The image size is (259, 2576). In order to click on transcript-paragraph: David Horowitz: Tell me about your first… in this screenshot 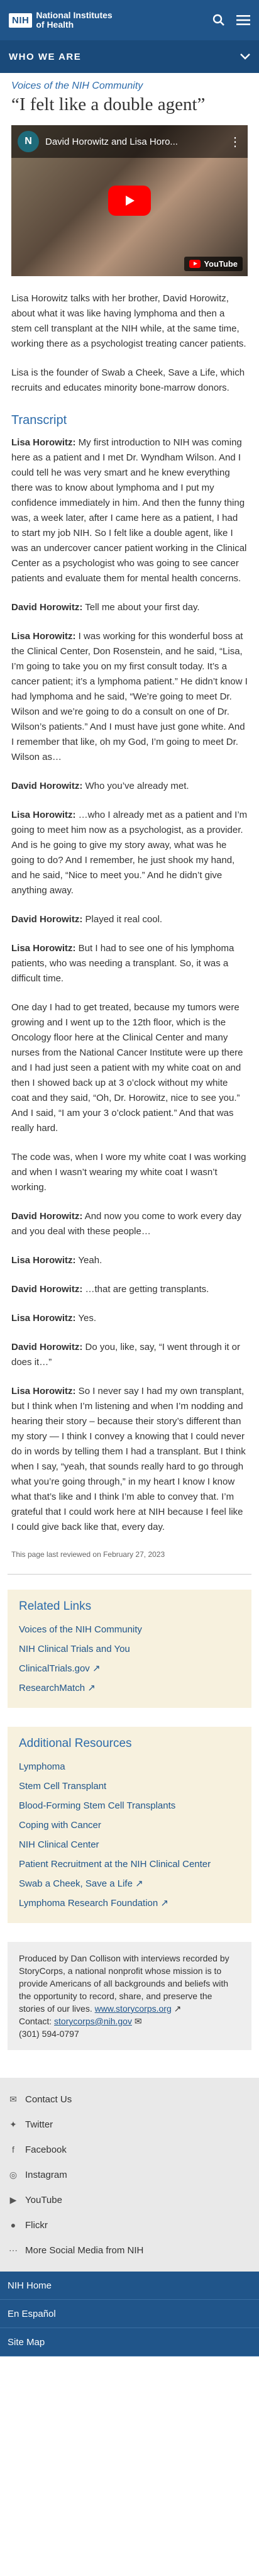, I will do `click(129, 607)`.